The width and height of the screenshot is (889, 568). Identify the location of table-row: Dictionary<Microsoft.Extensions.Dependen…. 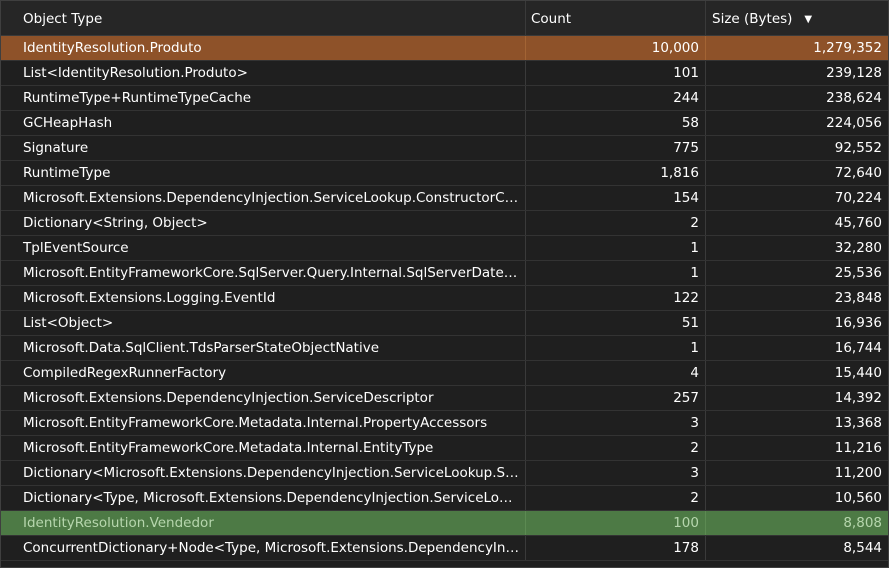
(444, 473).